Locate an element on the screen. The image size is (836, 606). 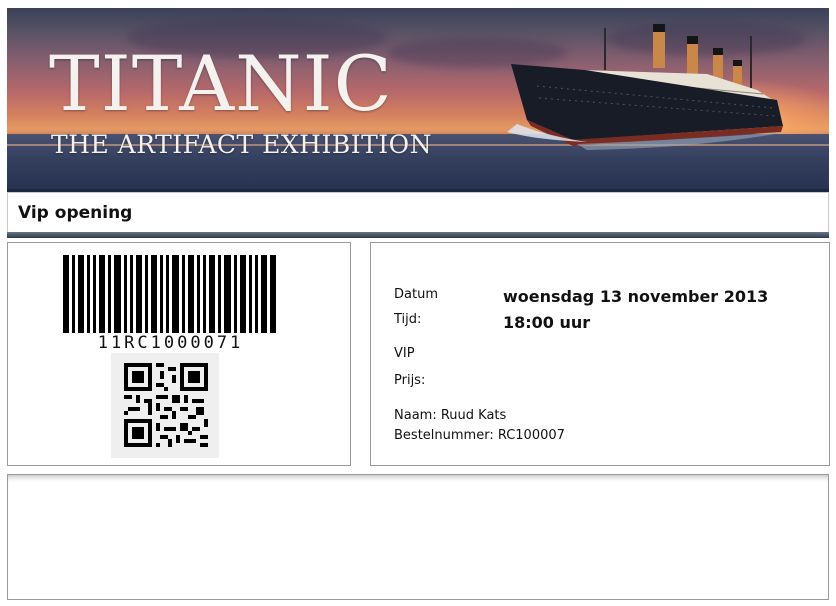
divider-strip is located at coordinates (418, 235).